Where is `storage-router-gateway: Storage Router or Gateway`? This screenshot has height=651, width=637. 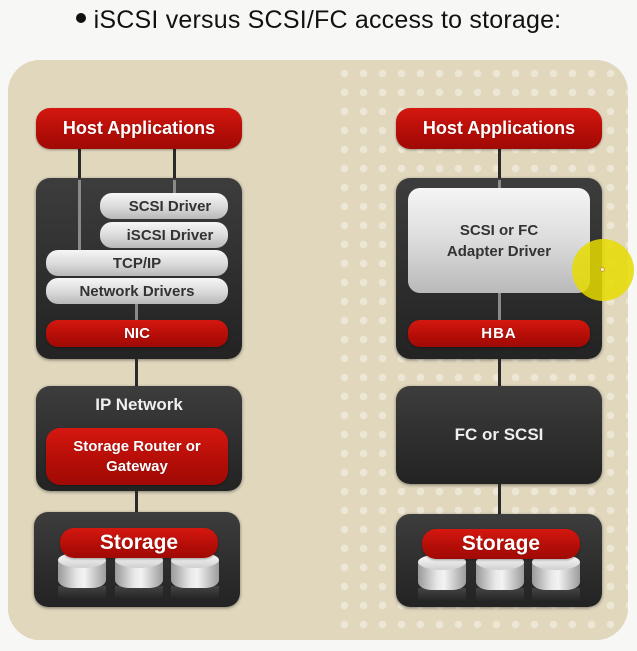 storage-router-gateway: Storage Router or Gateway is located at coordinates (137, 456).